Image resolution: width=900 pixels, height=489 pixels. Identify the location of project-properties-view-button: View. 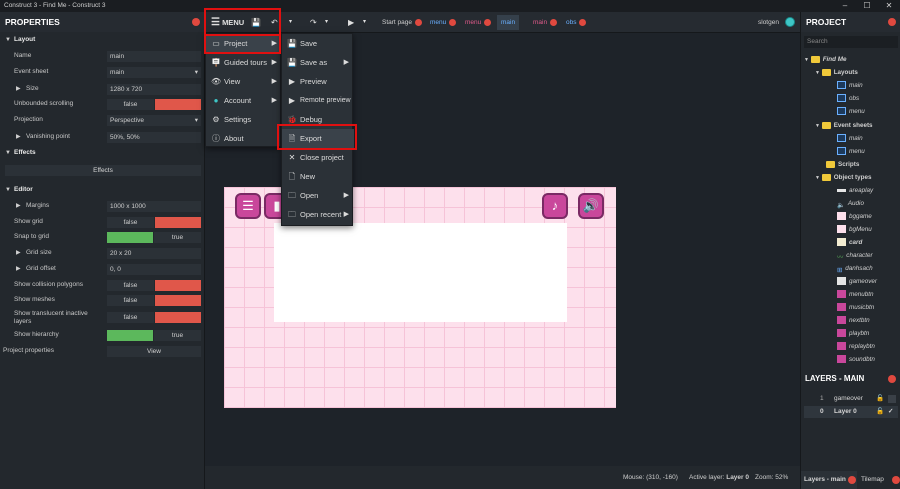
(154, 351).